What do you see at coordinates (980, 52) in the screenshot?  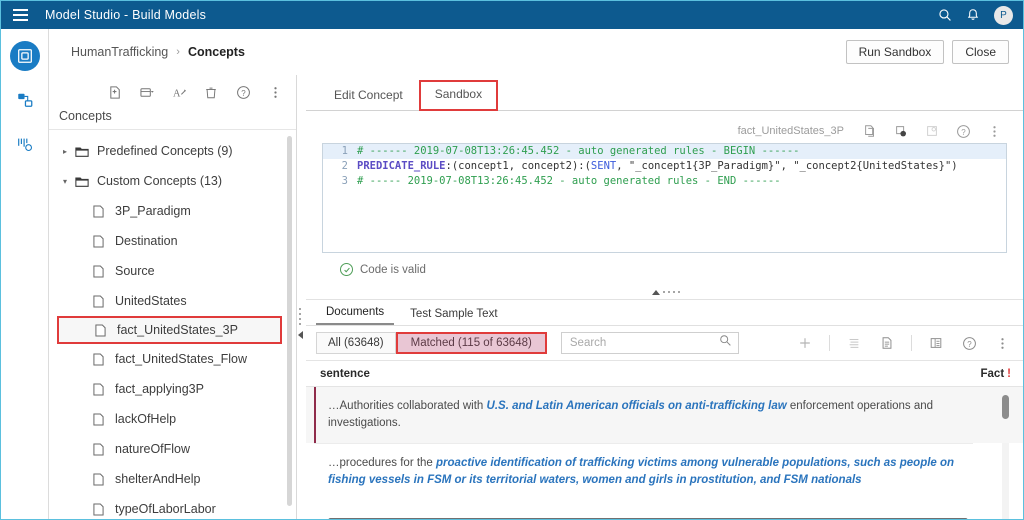 I see `close-button: Close` at bounding box center [980, 52].